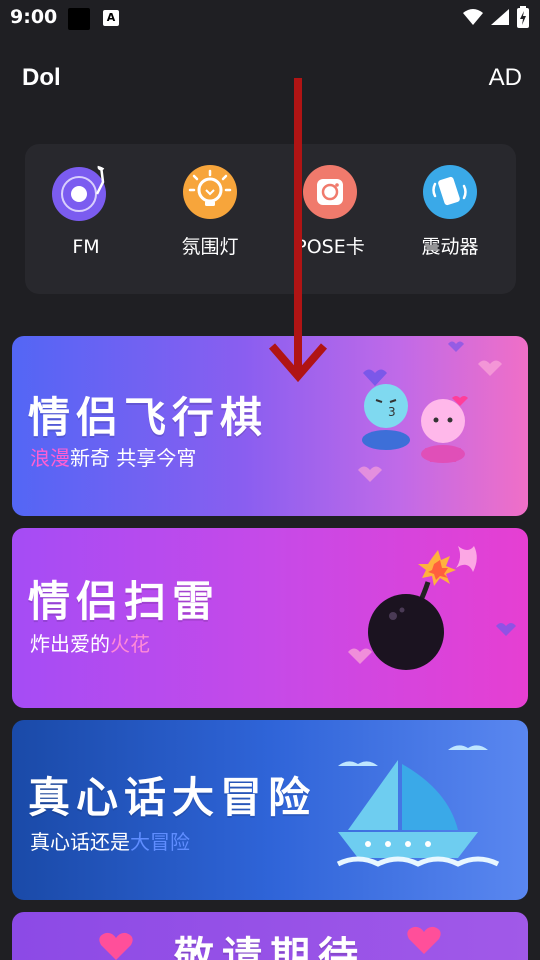  Describe the element at coordinates (392, 412) in the screenshot. I see `svg-text: 3` at that location.